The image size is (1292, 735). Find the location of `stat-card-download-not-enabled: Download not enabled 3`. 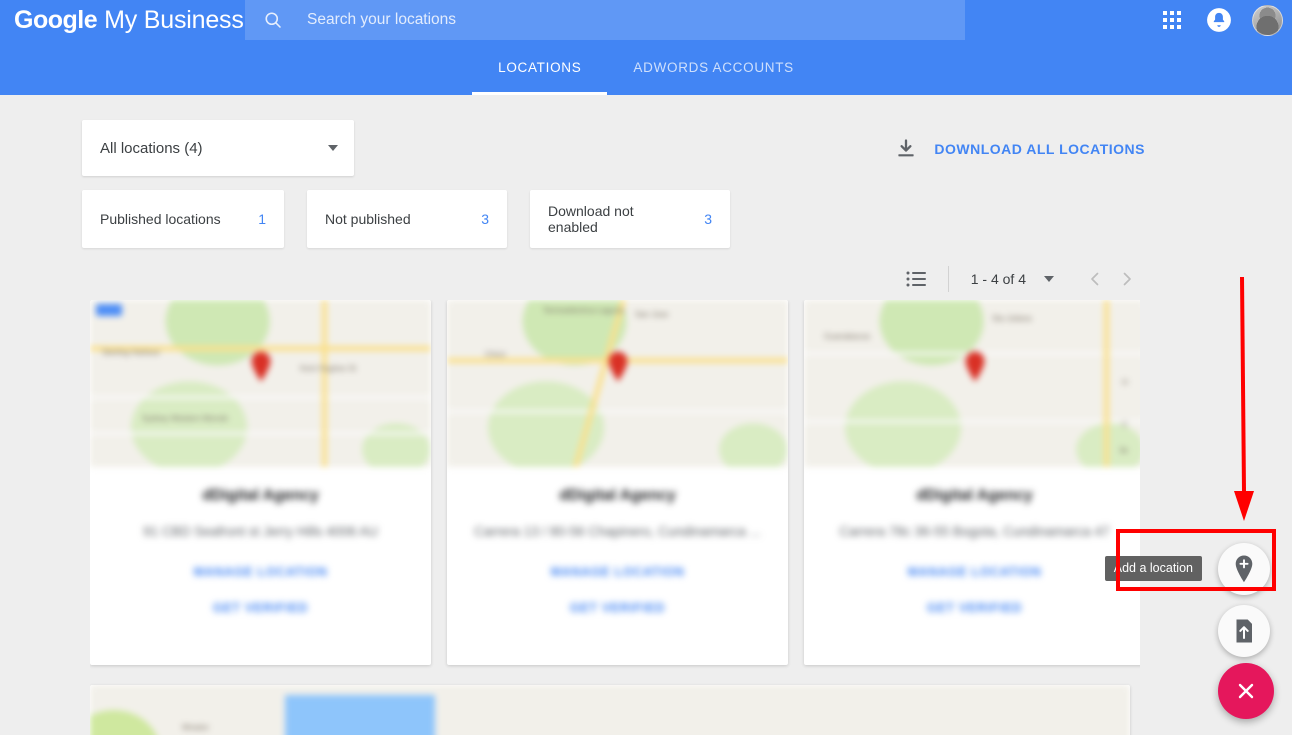

stat-card-download-not-enabled: Download not enabled 3 is located at coordinates (630, 219).